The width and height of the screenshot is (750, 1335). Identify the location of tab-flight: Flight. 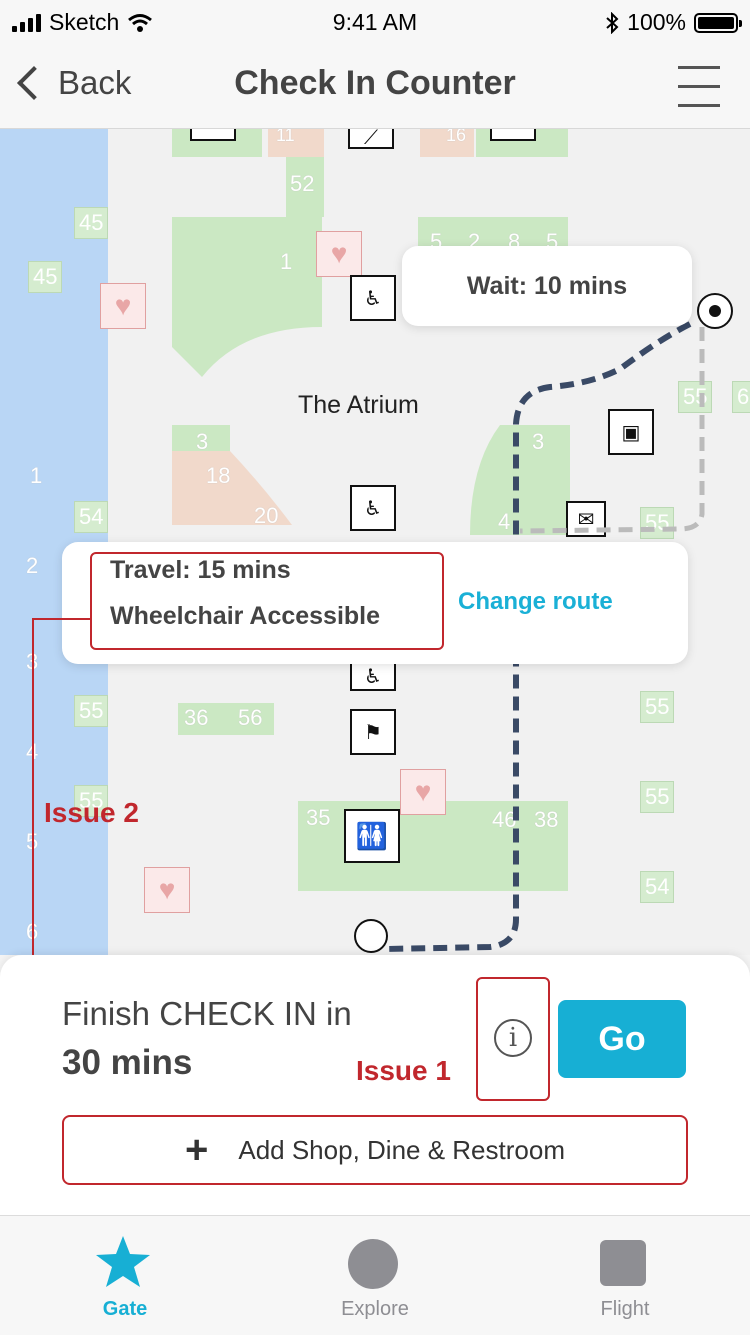
(625, 1275).